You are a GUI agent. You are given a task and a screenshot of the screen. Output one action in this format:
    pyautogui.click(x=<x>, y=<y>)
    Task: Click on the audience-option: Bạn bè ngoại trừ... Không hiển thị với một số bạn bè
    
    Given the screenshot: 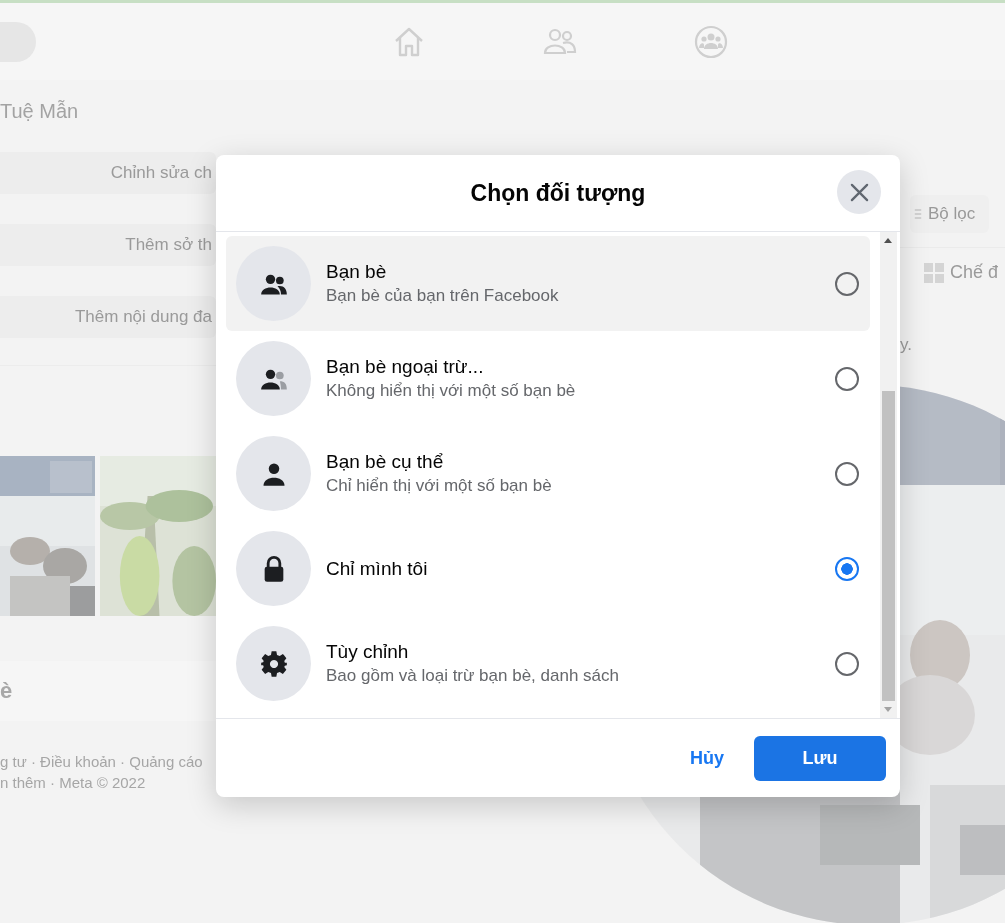 What is the action you would take?
    pyautogui.click(x=548, y=378)
    